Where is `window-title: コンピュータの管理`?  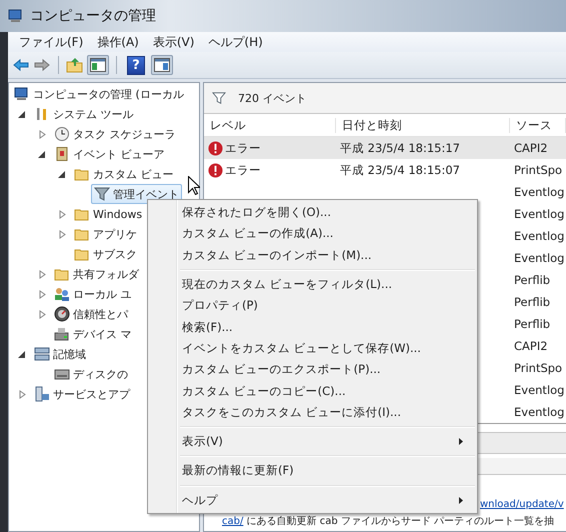 window-title: コンピュータの管理 is located at coordinates (93, 16).